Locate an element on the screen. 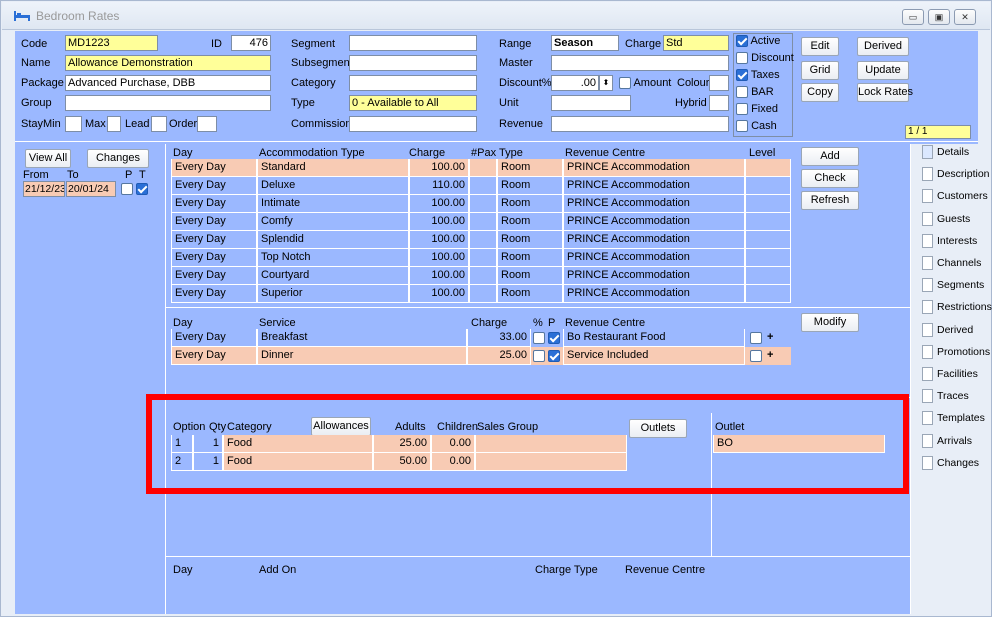  charge-label: Charge is located at coordinates (643, 44).